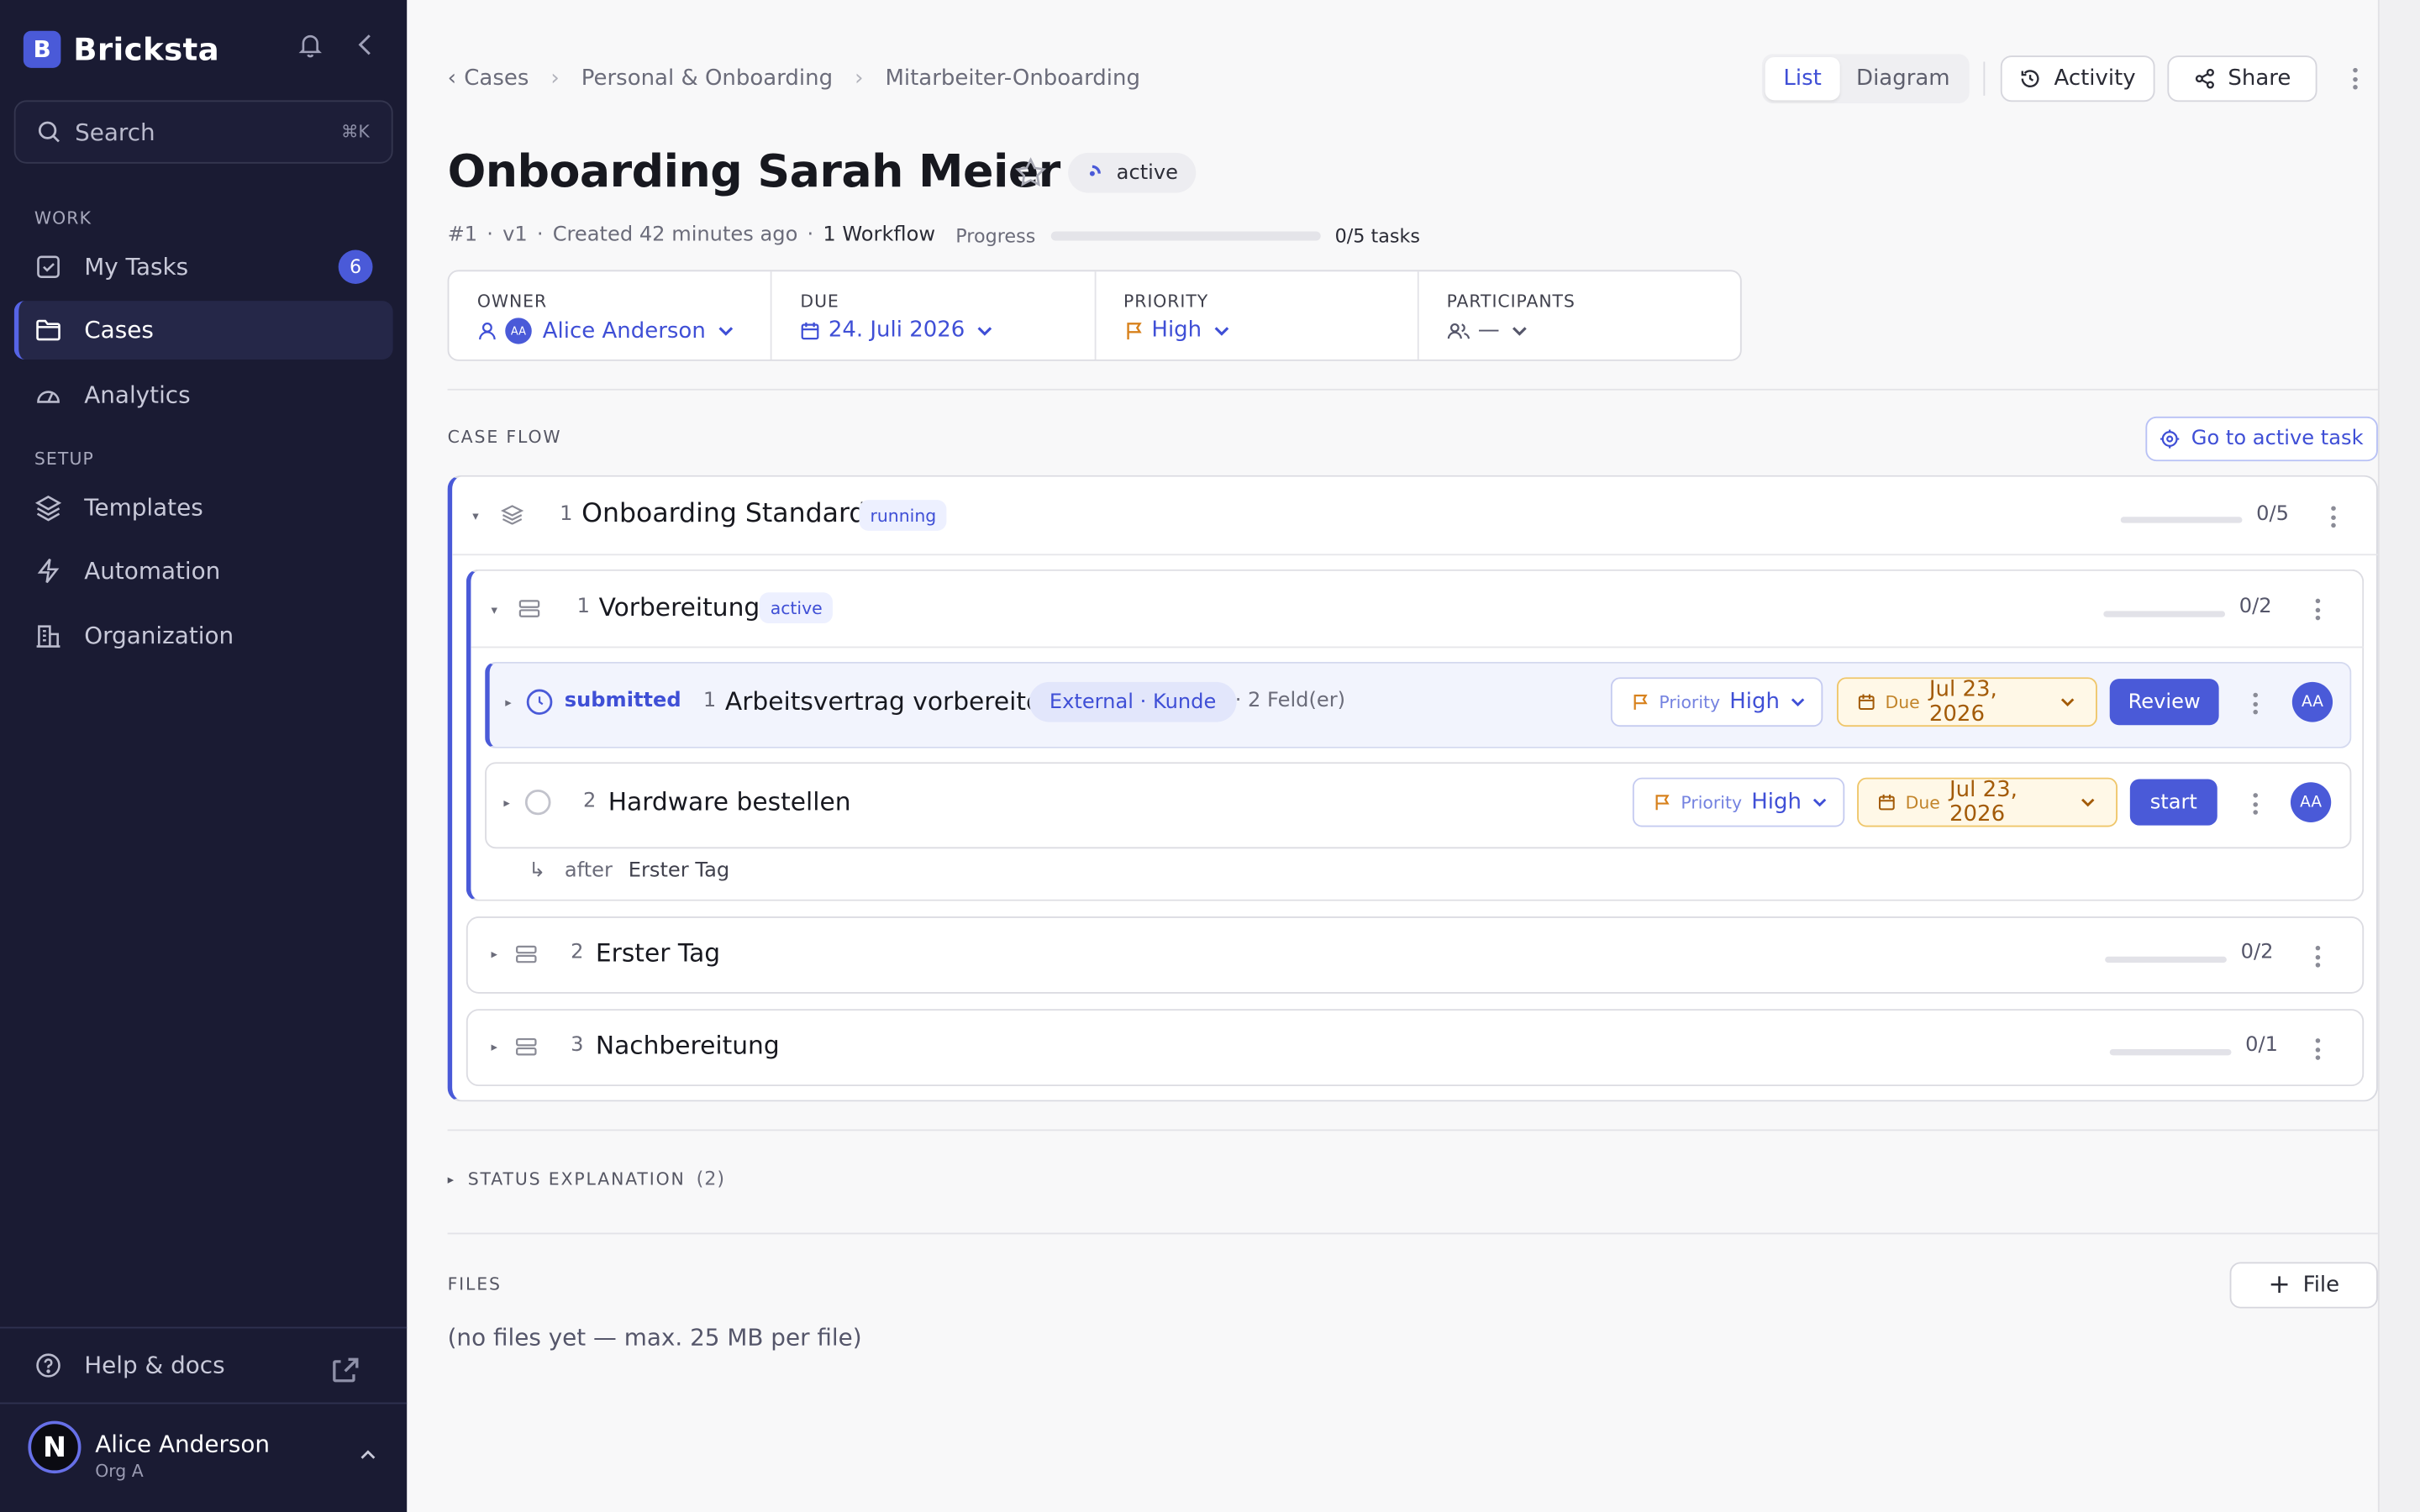 The width and height of the screenshot is (2420, 1512). I want to click on dependency-target: Erster Tag, so click(679, 871).